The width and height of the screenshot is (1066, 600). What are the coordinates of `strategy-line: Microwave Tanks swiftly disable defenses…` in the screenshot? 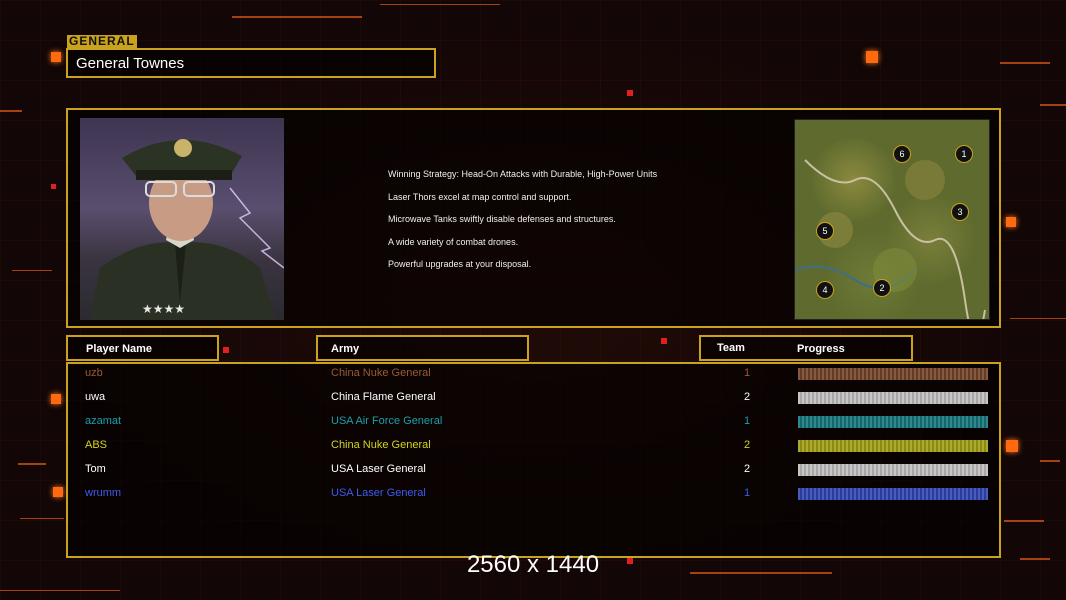 It's located at (502, 219).